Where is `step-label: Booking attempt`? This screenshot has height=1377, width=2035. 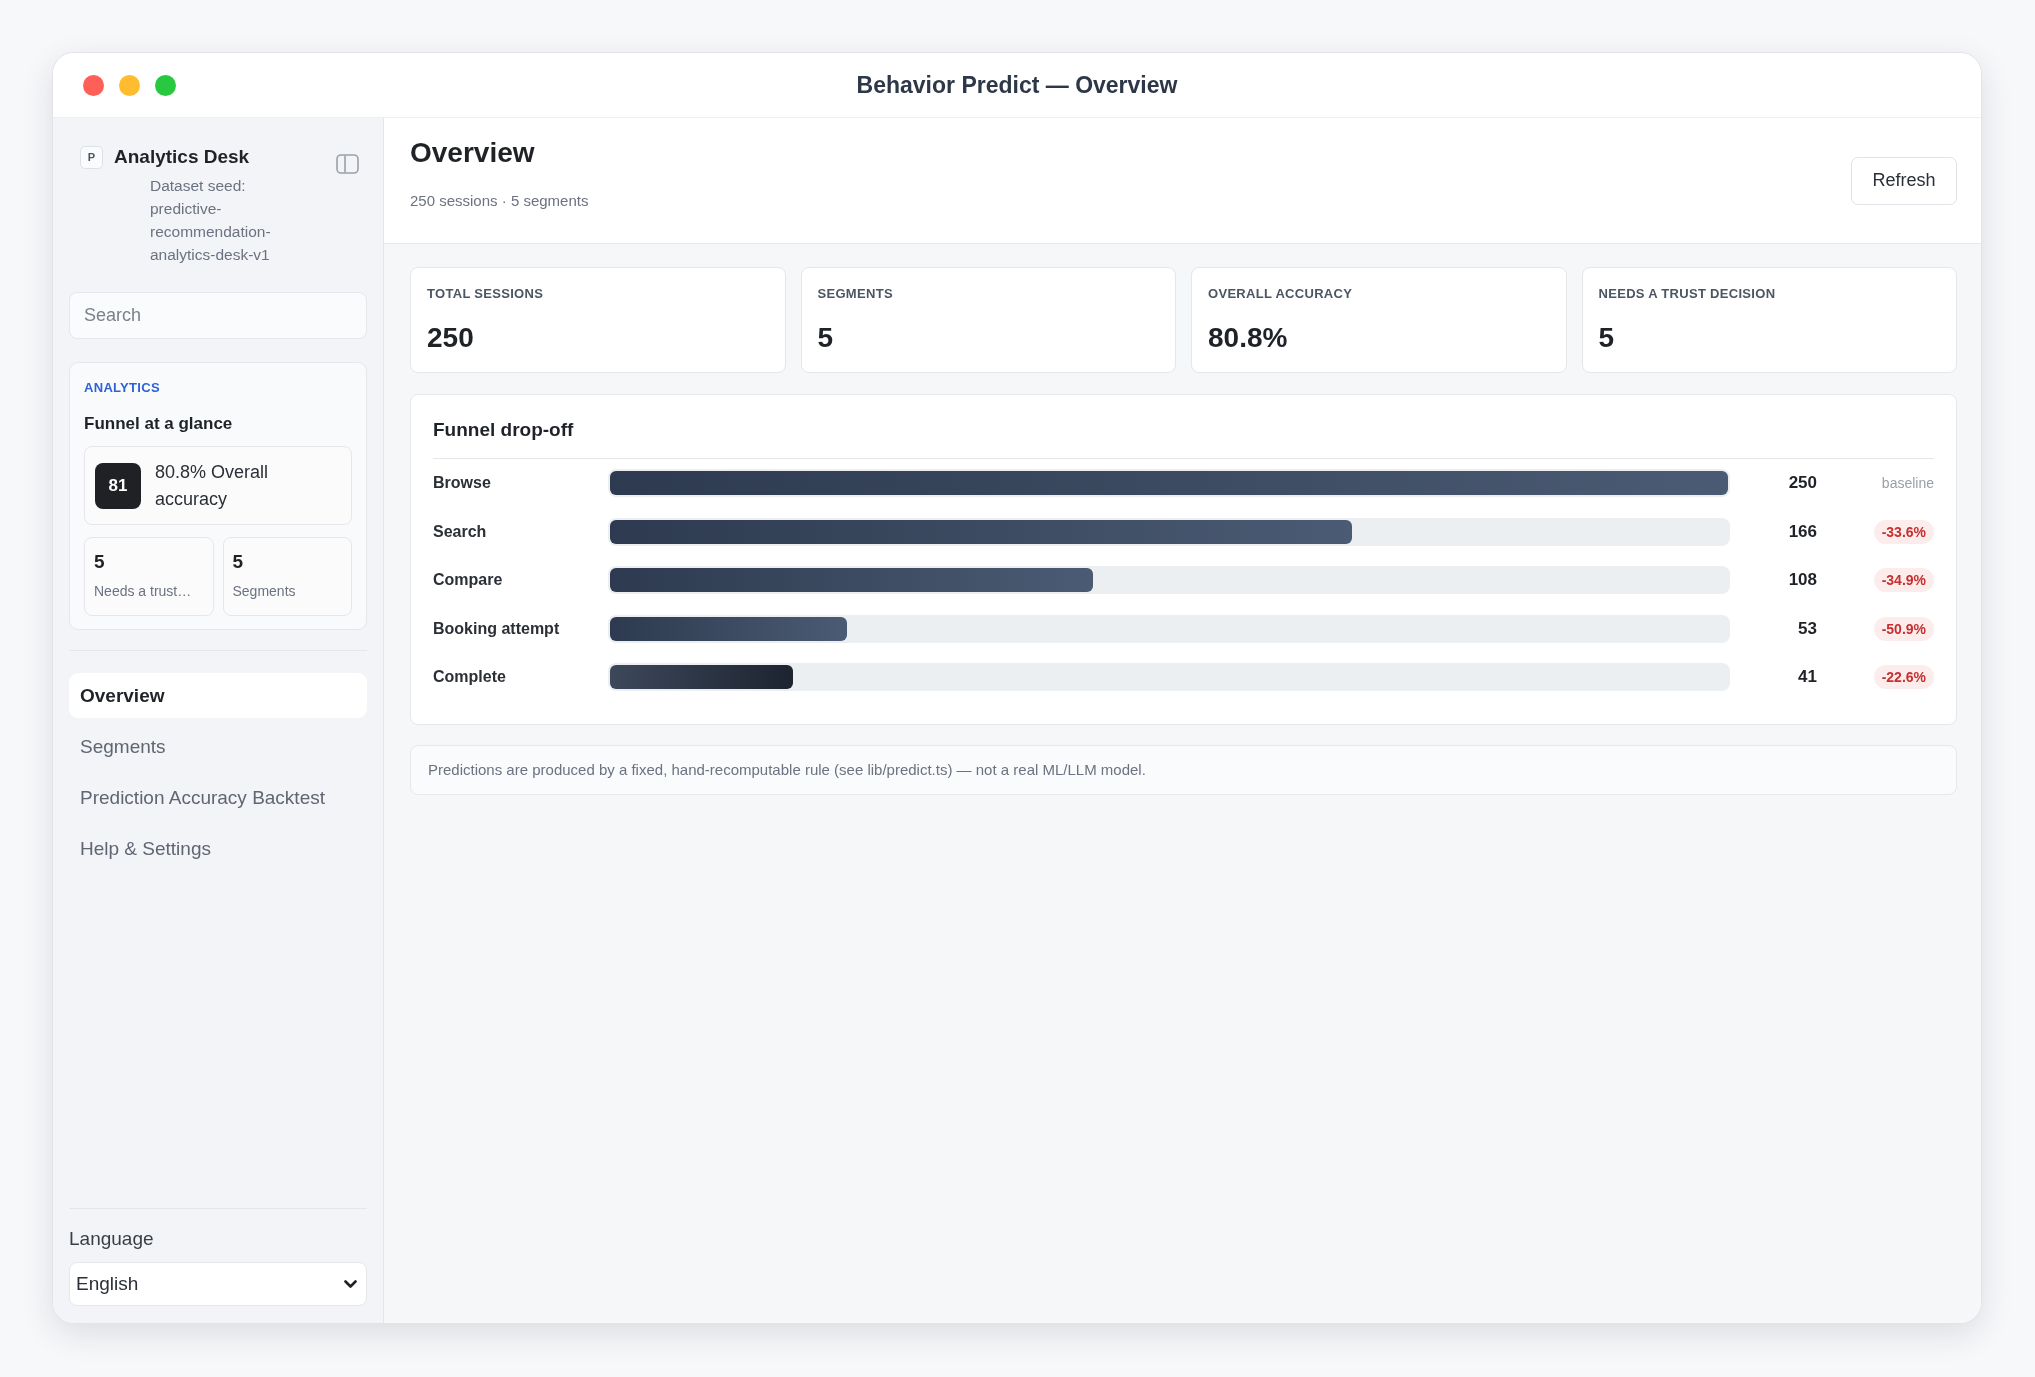
step-label: Booking attempt is located at coordinates (496, 628).